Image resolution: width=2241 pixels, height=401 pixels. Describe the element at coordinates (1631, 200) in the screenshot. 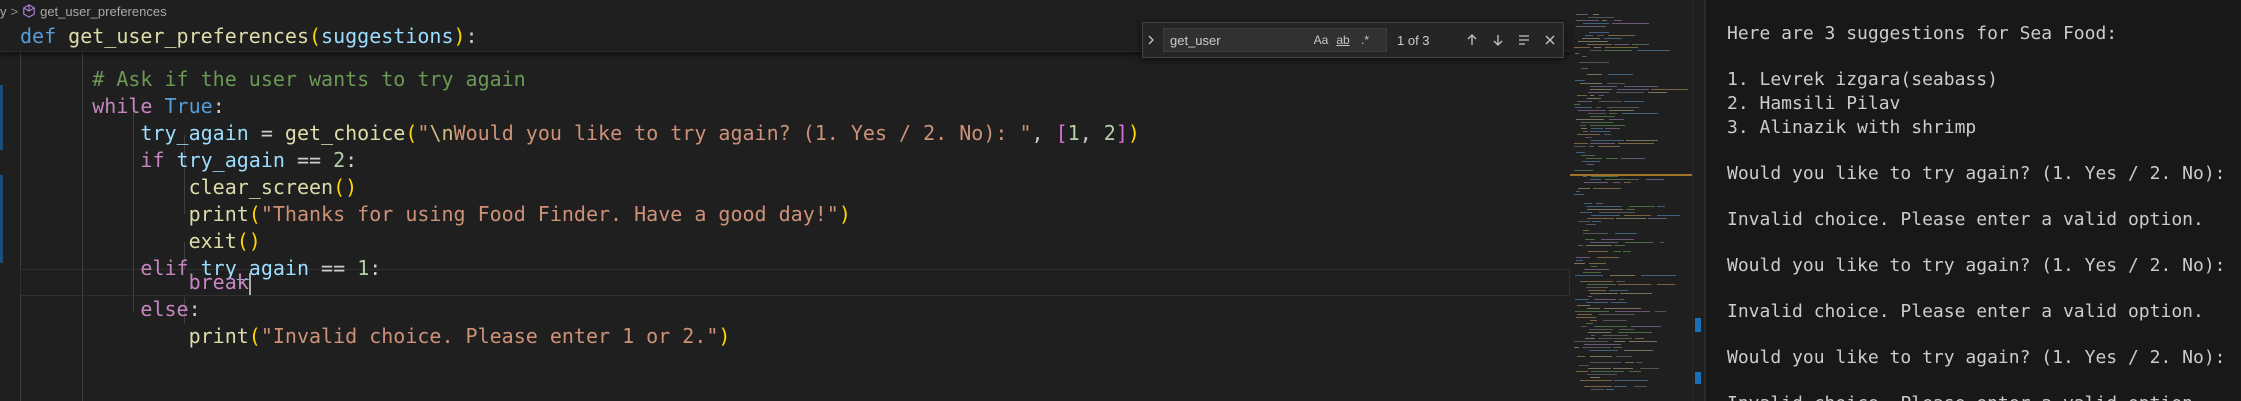

I see `minimap` at that location.